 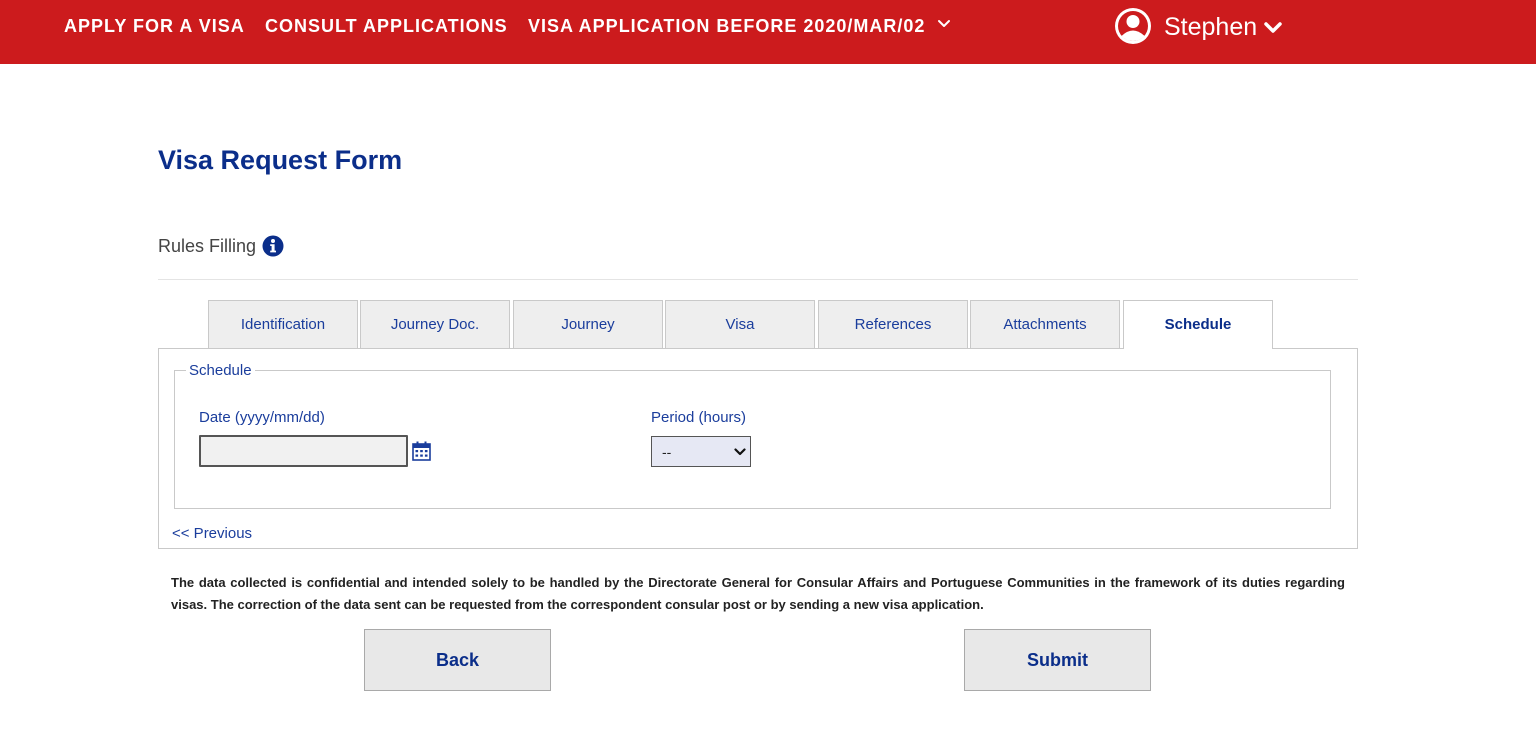 I want to click on tab-identification: Identification, so click(x=283, y=324).